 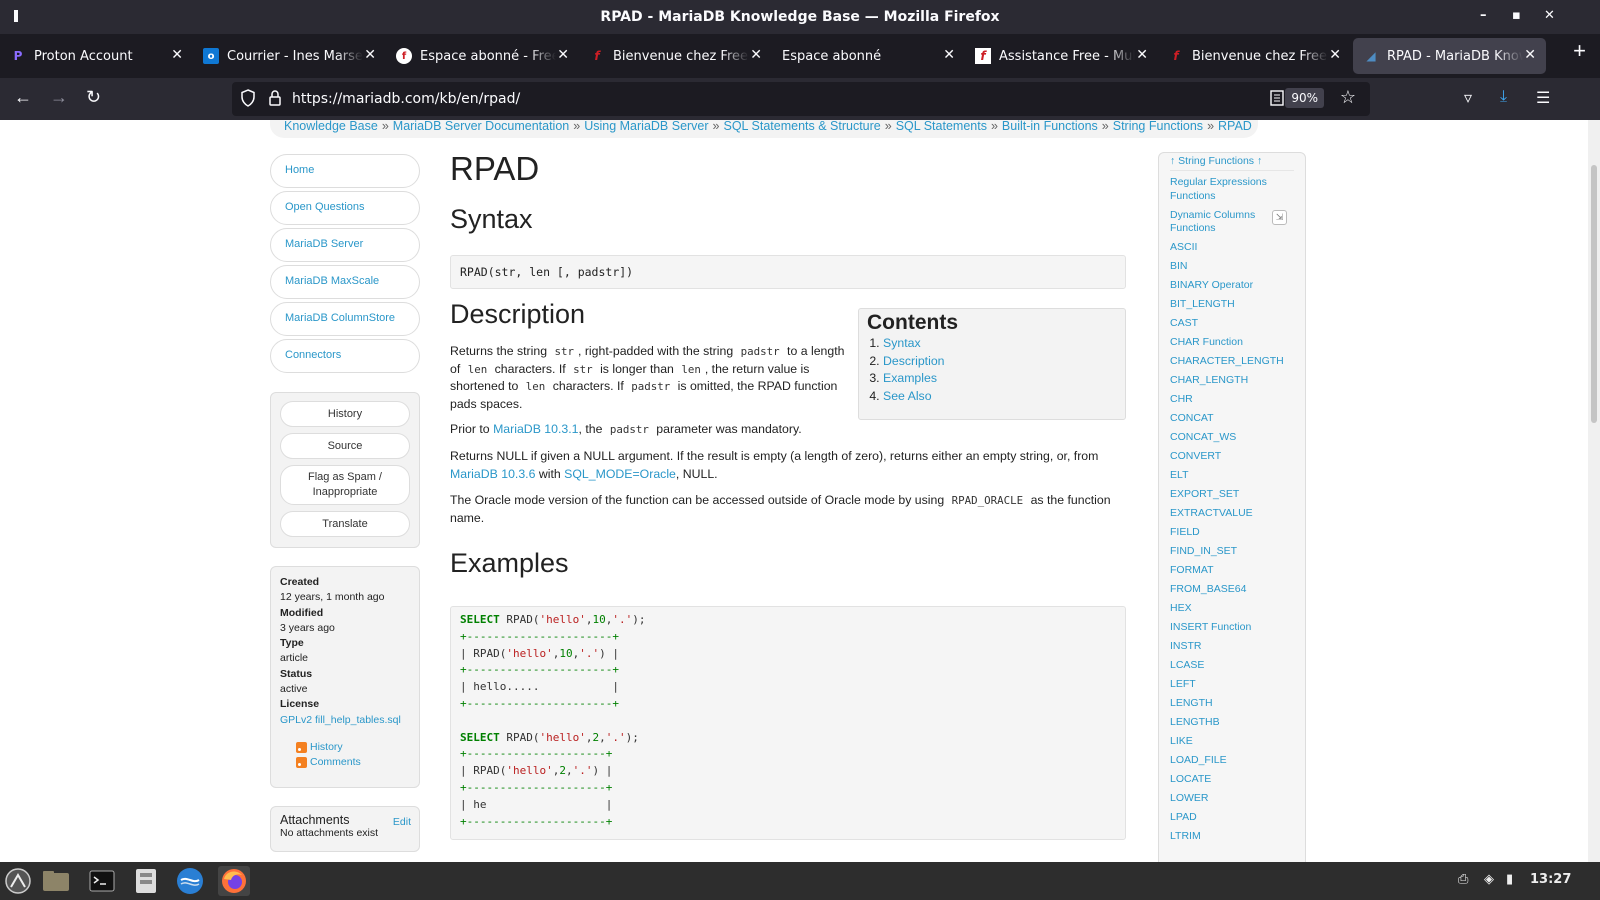 I want to click on function-link: EXTRACTVALUE, so click(x=1232, y=514).